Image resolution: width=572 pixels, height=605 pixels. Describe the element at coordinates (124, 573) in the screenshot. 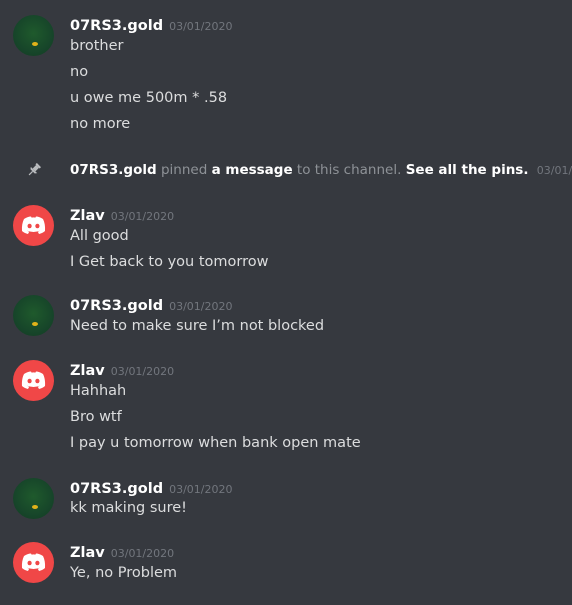

I see `message-text: Ye, no Problem` at that location.